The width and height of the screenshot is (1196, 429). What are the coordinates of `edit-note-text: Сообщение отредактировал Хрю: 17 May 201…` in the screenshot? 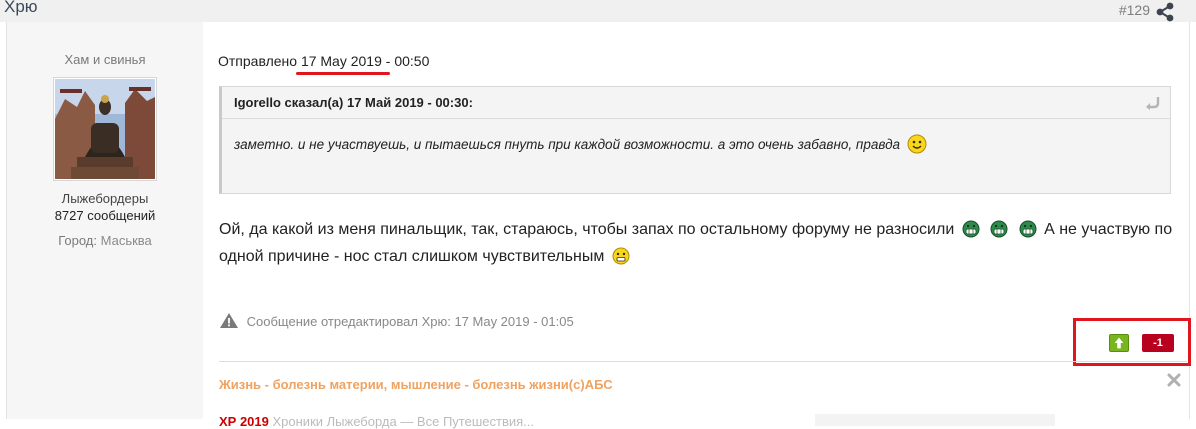 It's located at (410, 321).